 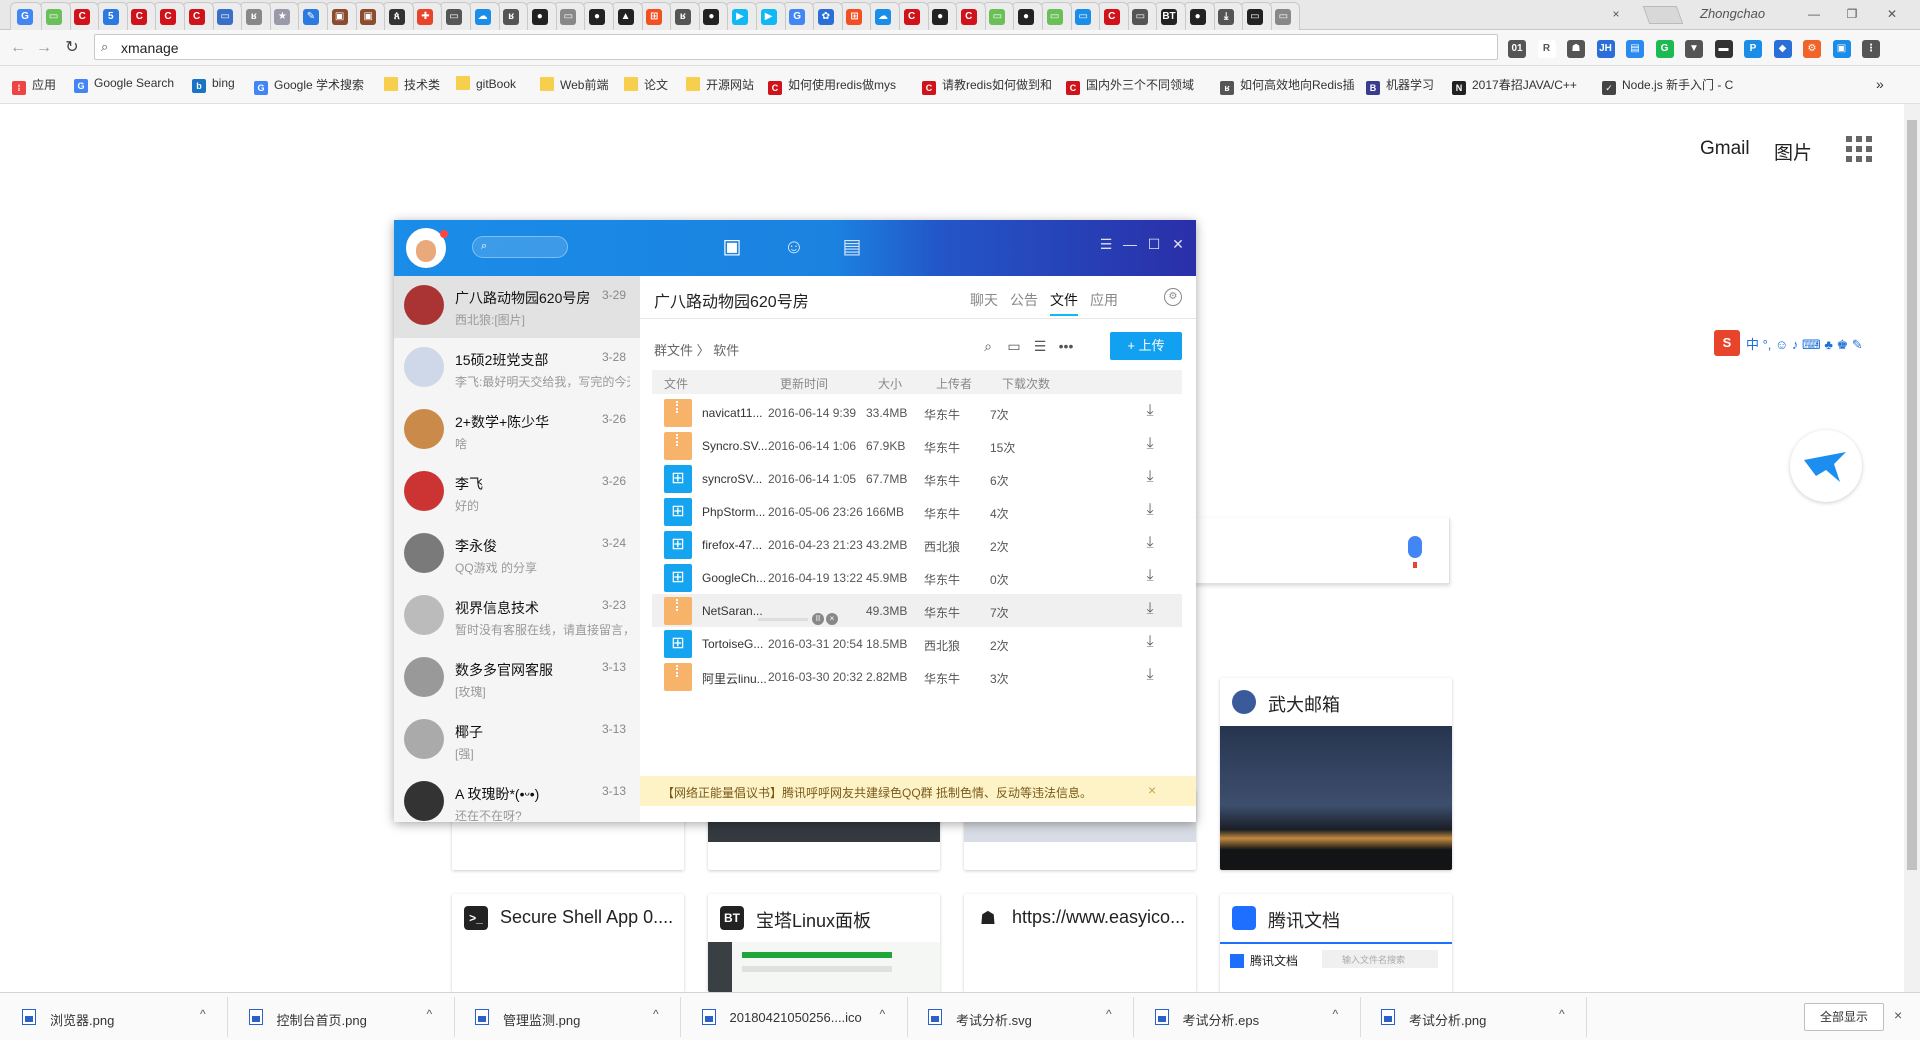 What do you see at coordinates (574, 85) in the screenshot?
I see `bookmark-item: Web前端` at bounding box center [574, 85].